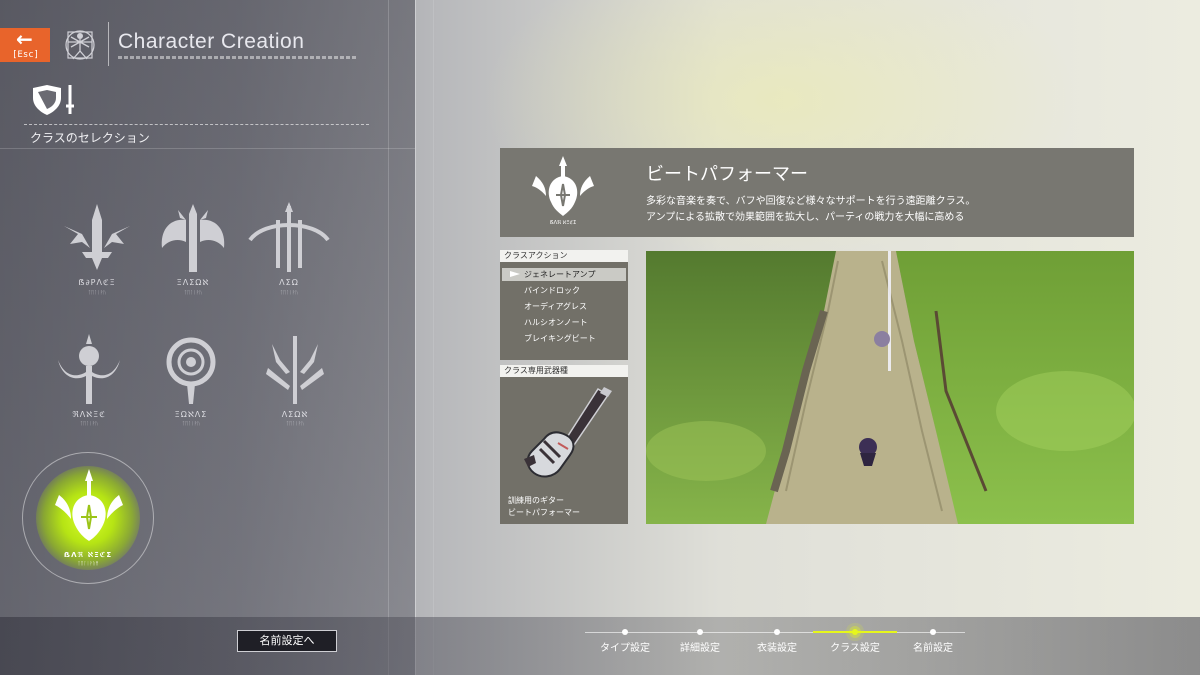 Image resolution: width=1200 pixels, height=675 pixels. I want to click on weapon-header: クラス専用武器種, so click(564, 371).